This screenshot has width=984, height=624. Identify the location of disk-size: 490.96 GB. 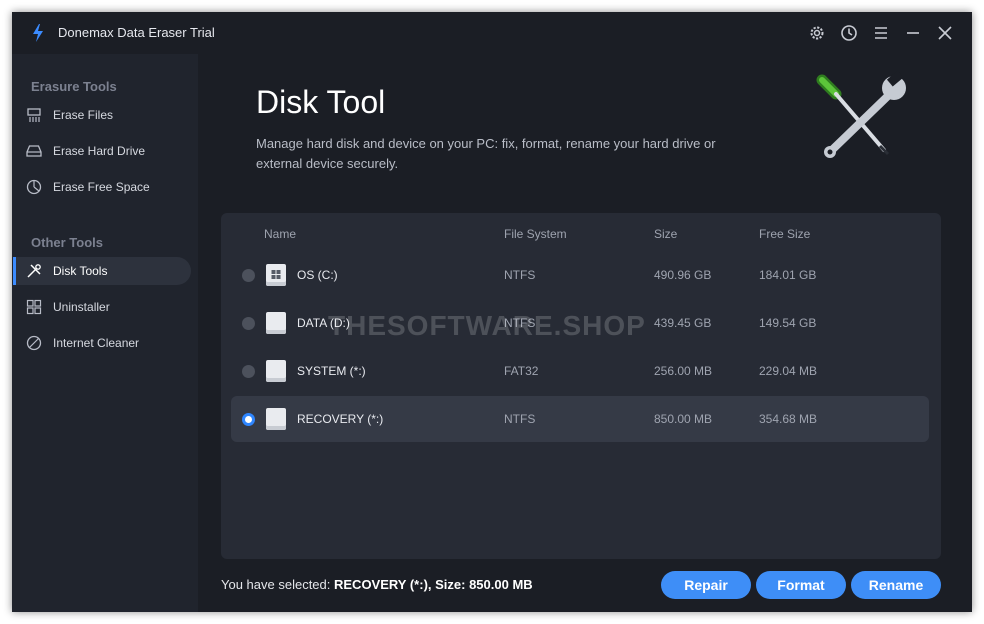
(683, 275).